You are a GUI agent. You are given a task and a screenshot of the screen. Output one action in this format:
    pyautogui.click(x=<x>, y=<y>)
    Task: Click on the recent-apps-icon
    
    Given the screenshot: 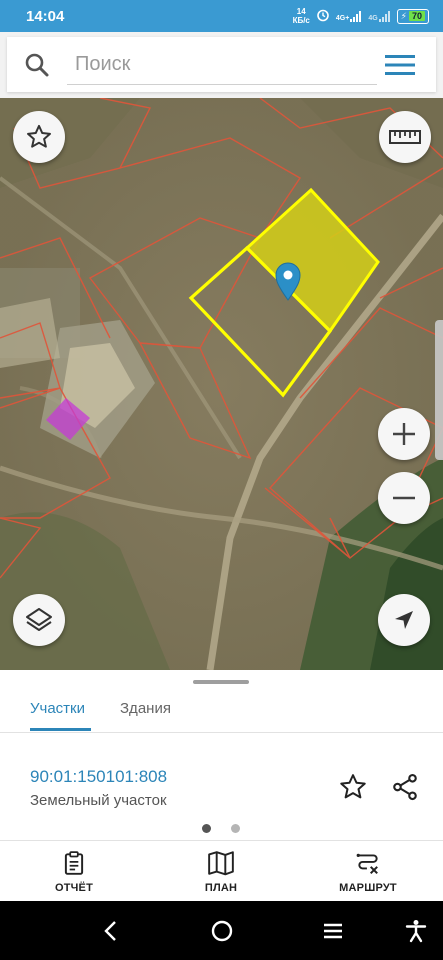 What is the action you would take?
    pyautogui.click(x=333, y=931)
    